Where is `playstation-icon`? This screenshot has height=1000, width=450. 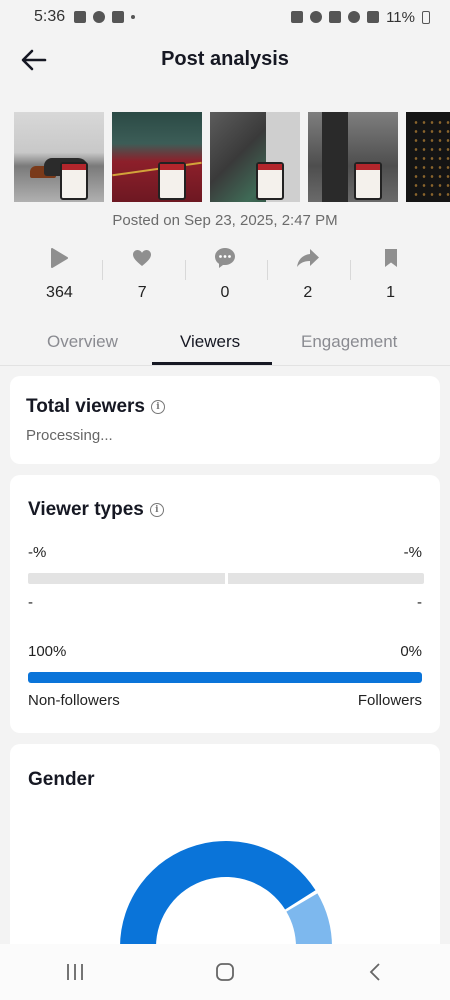 playstation-icon is located at coordinates (118, 17).